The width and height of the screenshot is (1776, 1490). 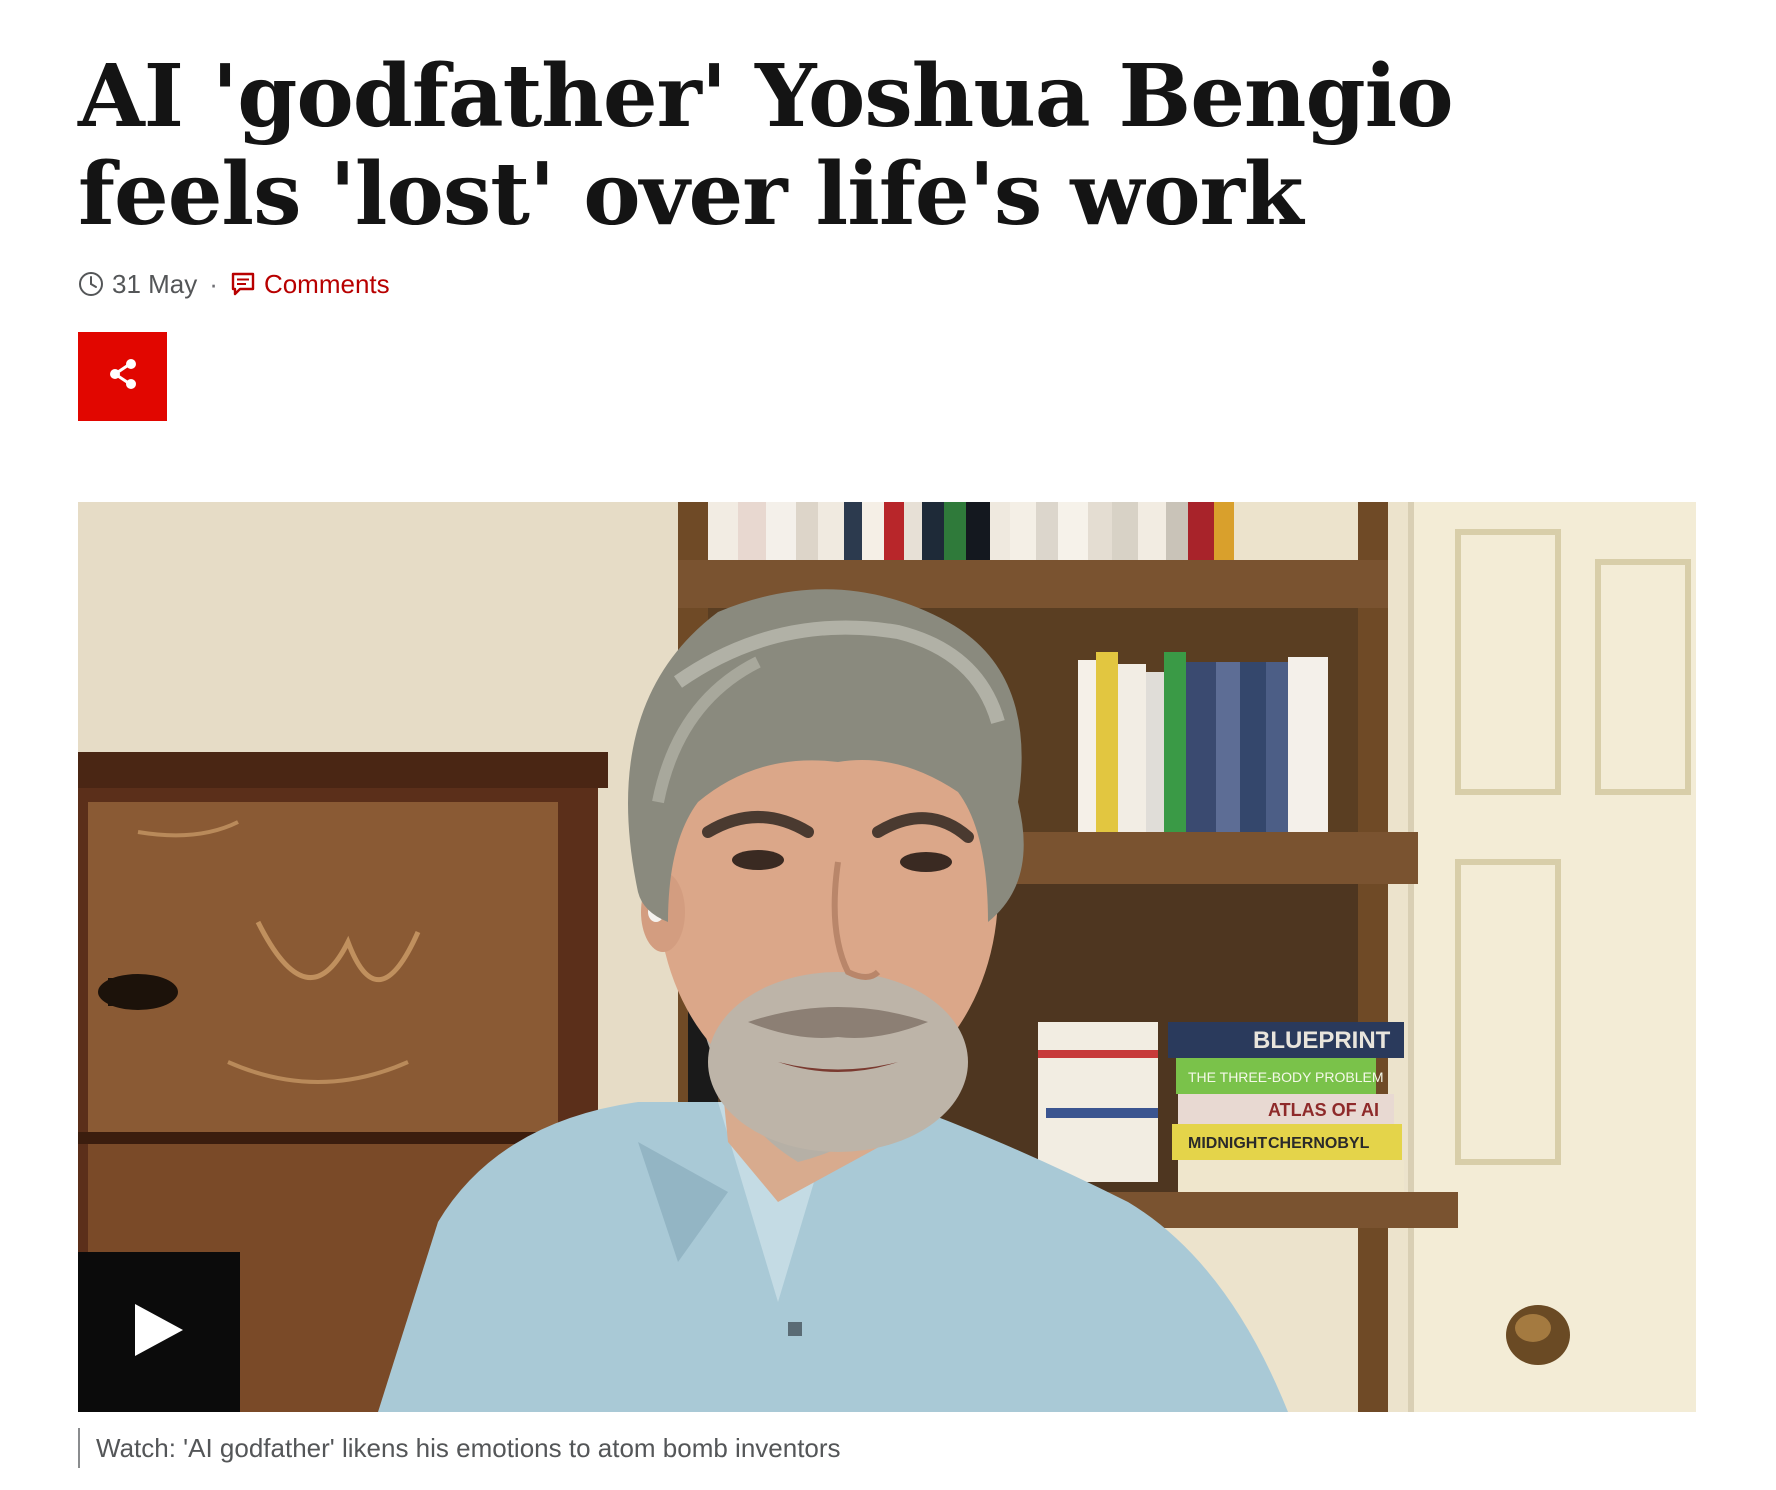 I want to click on play-icon, so click(x=159, y=1332).